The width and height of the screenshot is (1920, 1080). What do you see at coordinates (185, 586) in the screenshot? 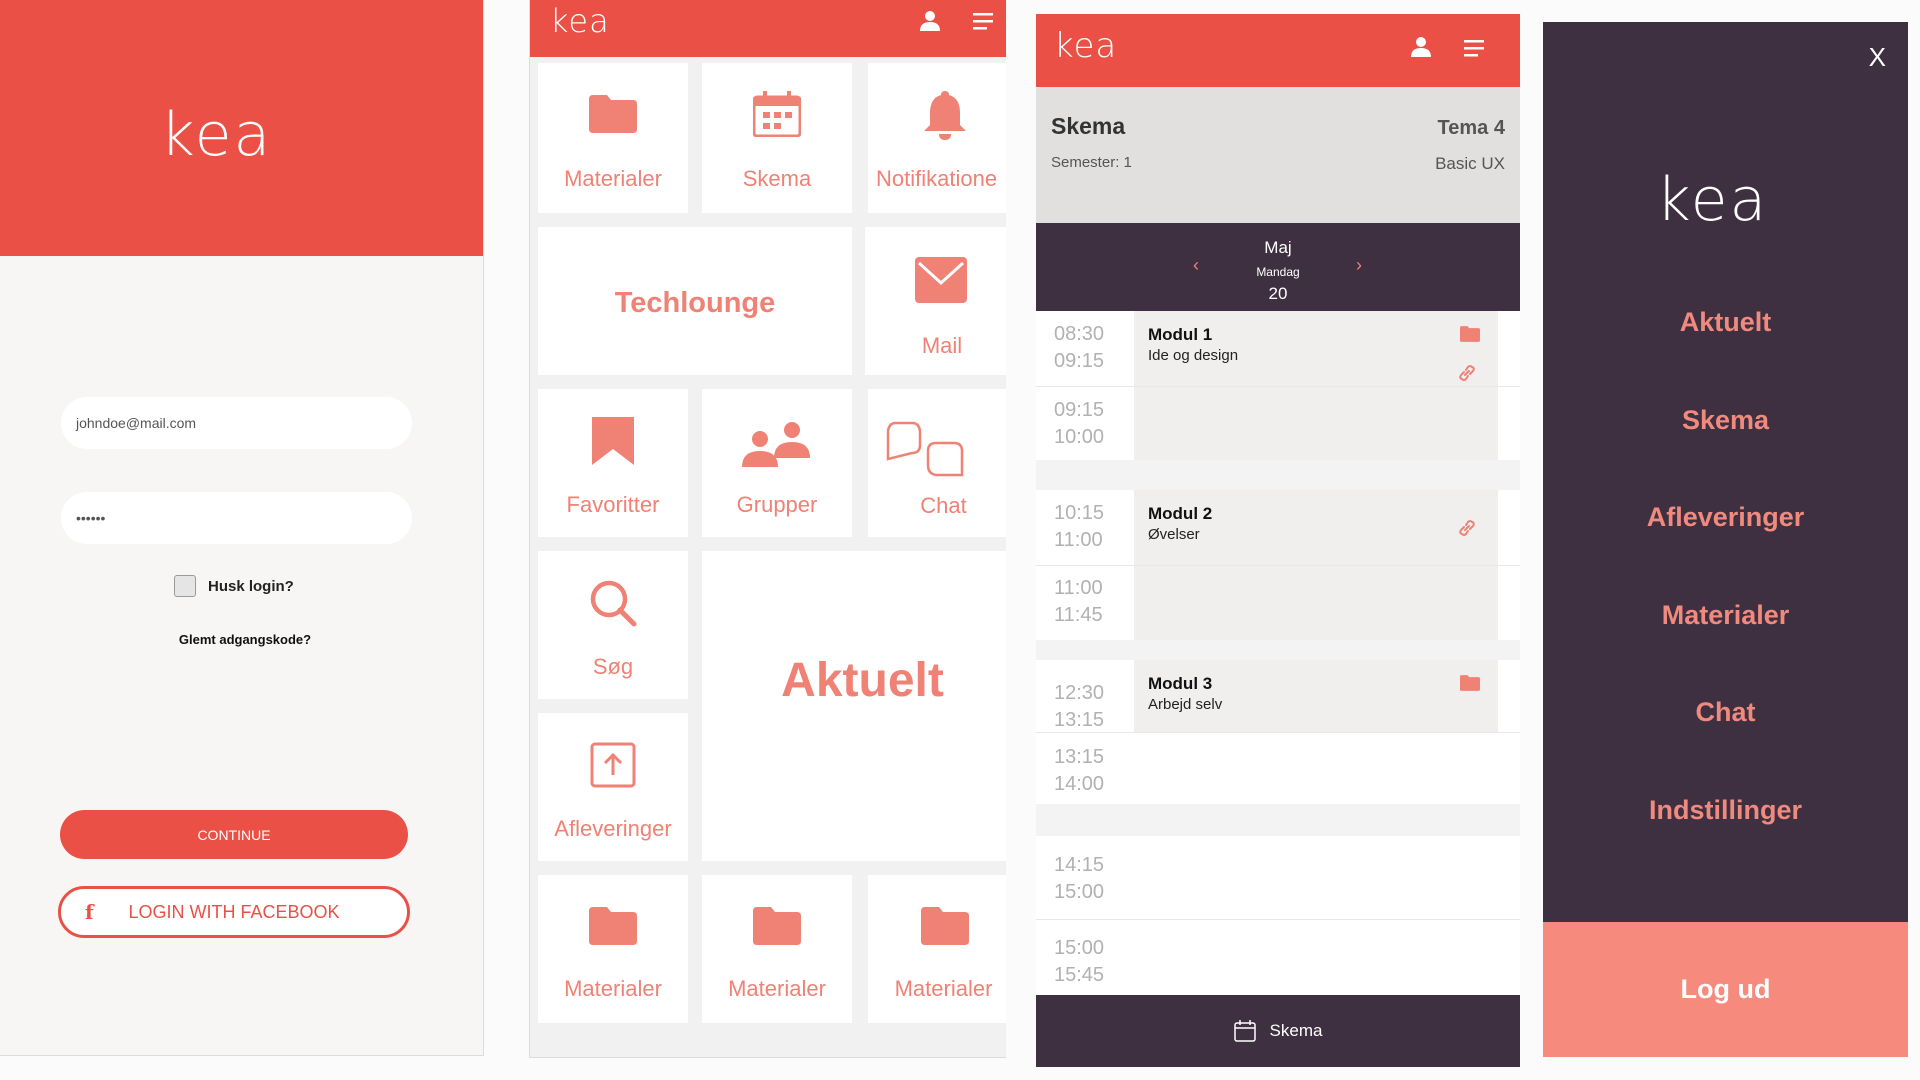
I see `remember-checkbox` at bounding box center [185, 586].